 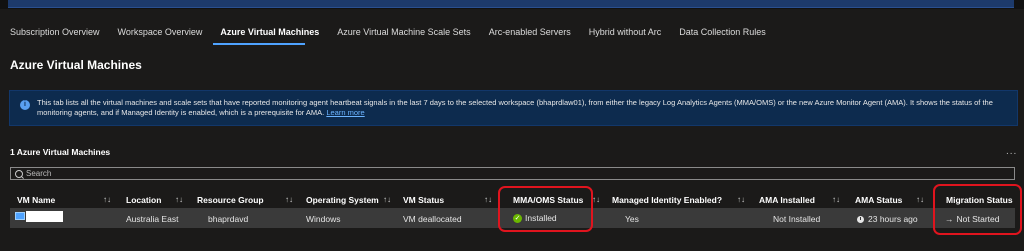 What do you see at coordinates (44, 216) in the screenshot?
I see `vm-name-redacted` at bounding box center [44, 216].